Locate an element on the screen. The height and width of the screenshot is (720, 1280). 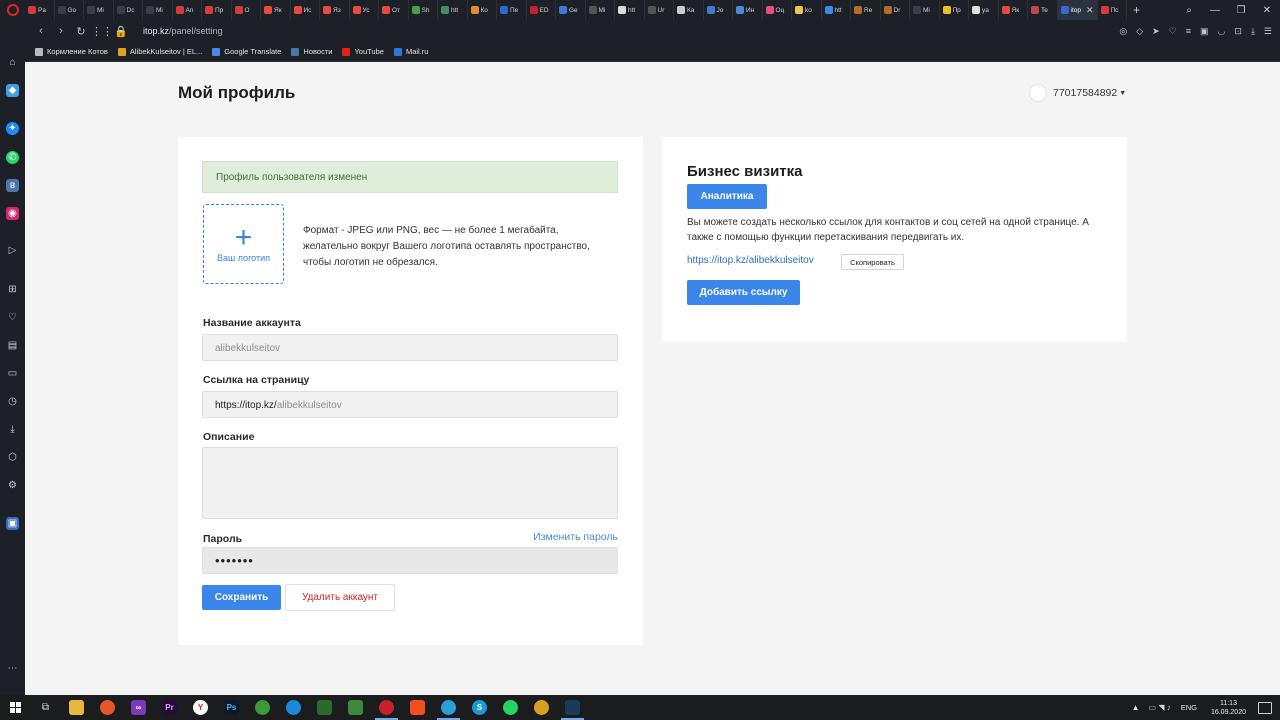
taskbar-app: Ps is located at coordinates (231, 707).